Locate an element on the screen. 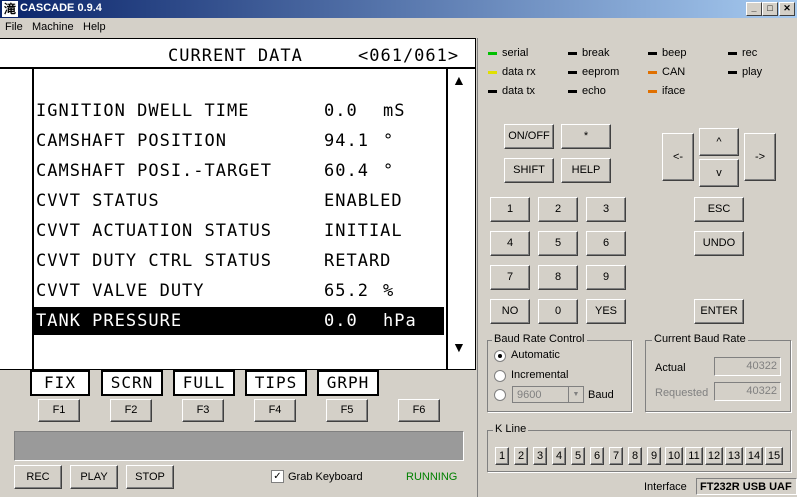 This screenshot has width=797, height=497. scroll-down-icon: ▼ is located at coordinates (459, 347).